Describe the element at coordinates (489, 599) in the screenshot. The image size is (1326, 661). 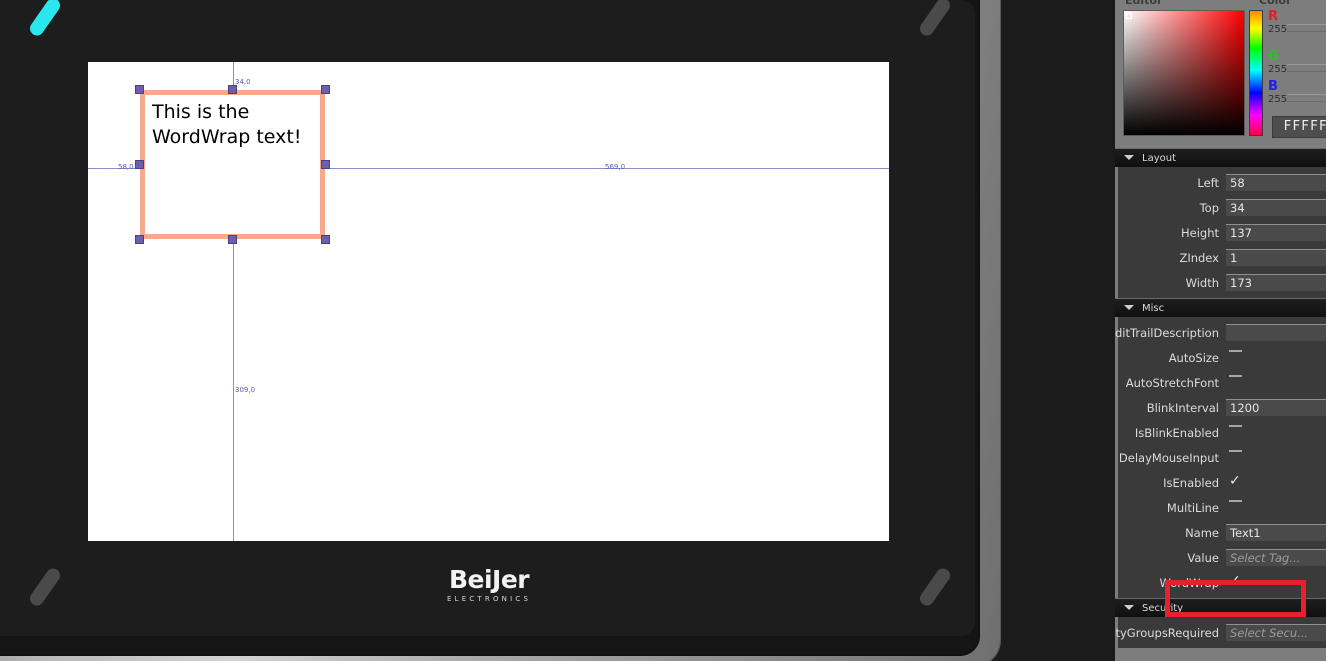
I see `brand-subtitle: ELECTRONICS` at that location.